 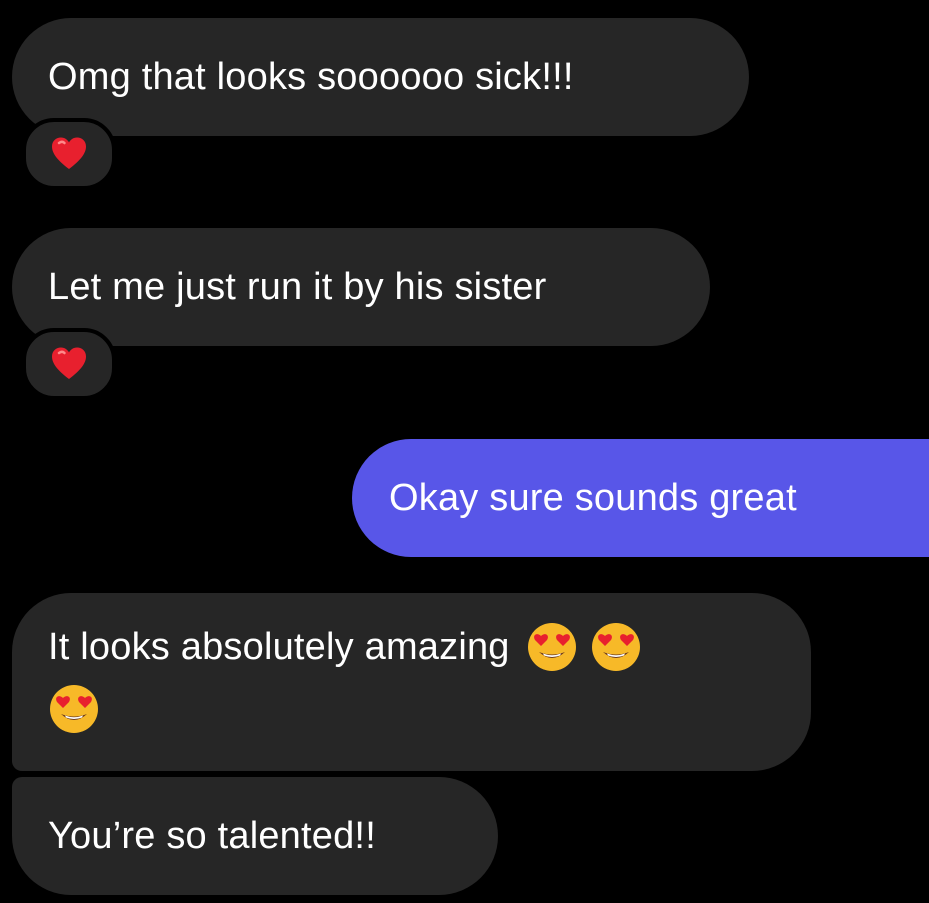 I want to click on message-bubble-outgoing: Okay sure sounds great, so click(x=640, y=498).